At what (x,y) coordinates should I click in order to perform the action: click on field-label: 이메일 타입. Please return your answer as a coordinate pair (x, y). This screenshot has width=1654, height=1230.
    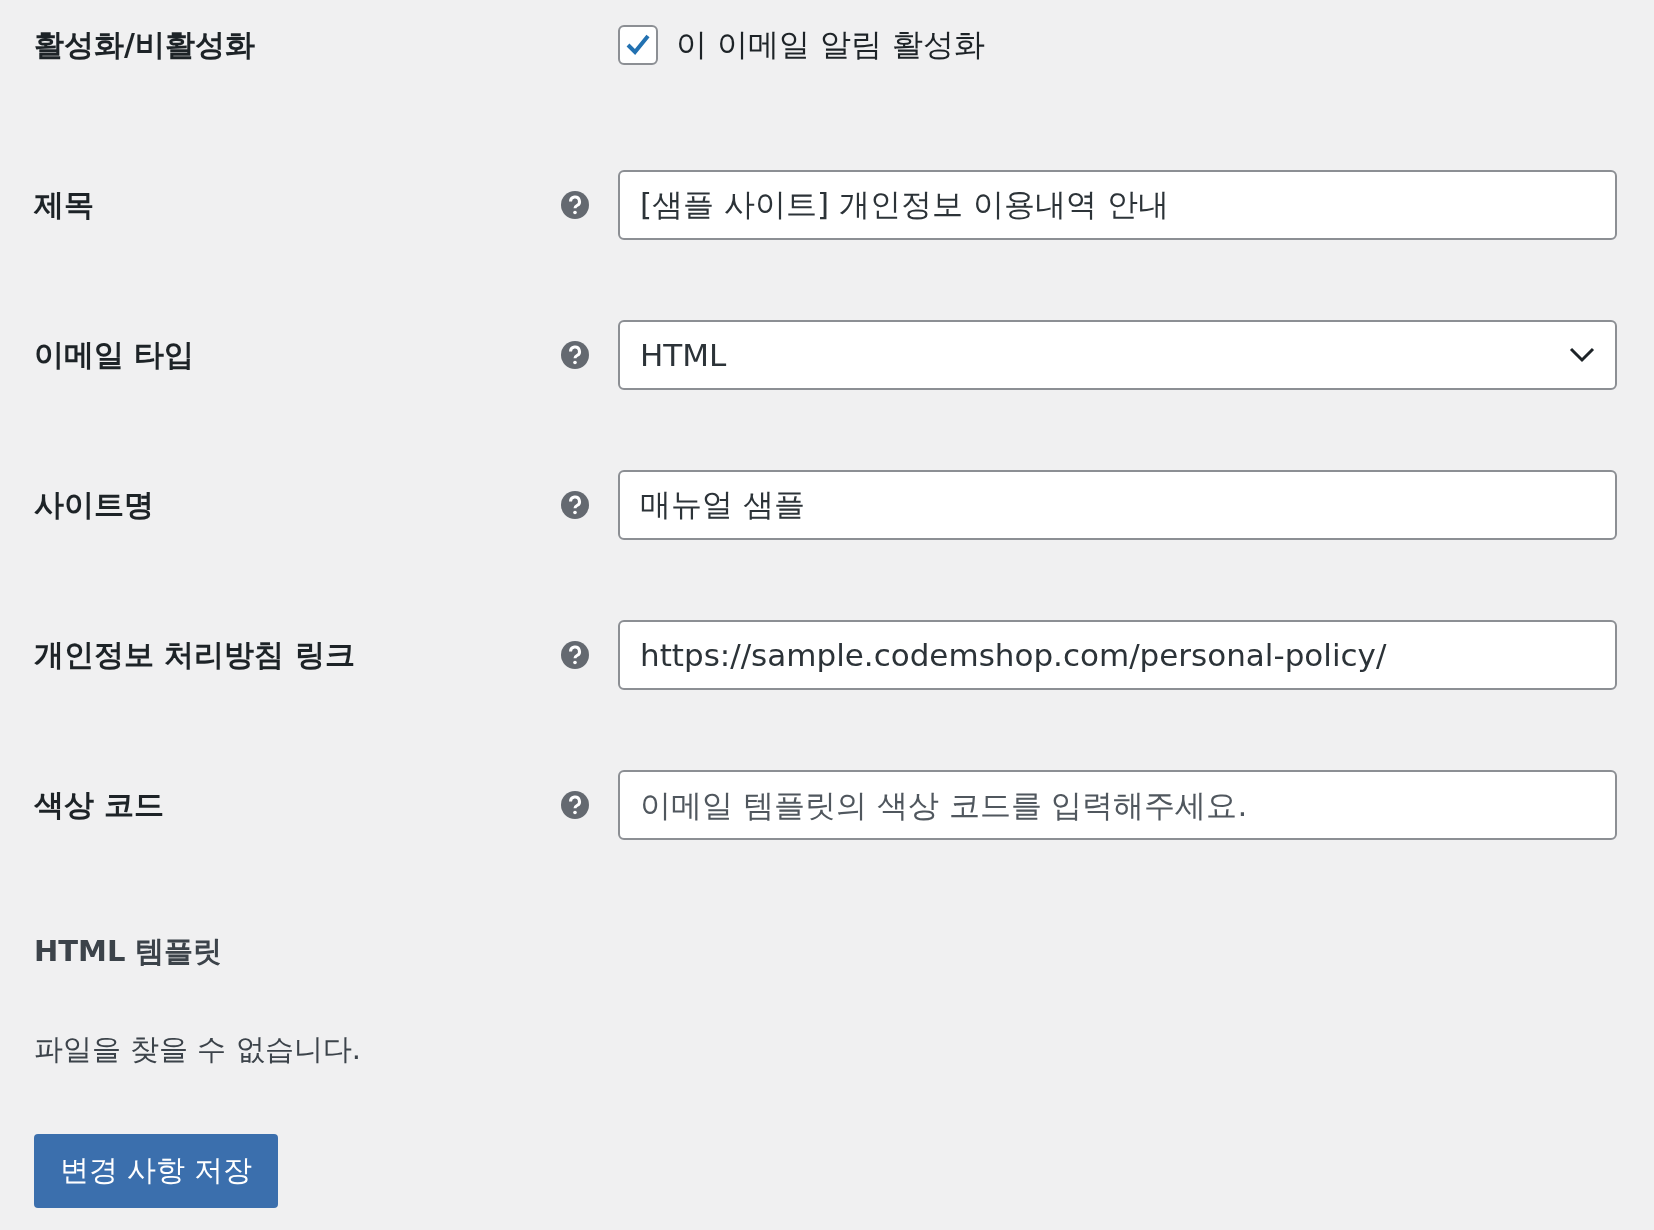
    Looking at the image, I should click on (115, 354).